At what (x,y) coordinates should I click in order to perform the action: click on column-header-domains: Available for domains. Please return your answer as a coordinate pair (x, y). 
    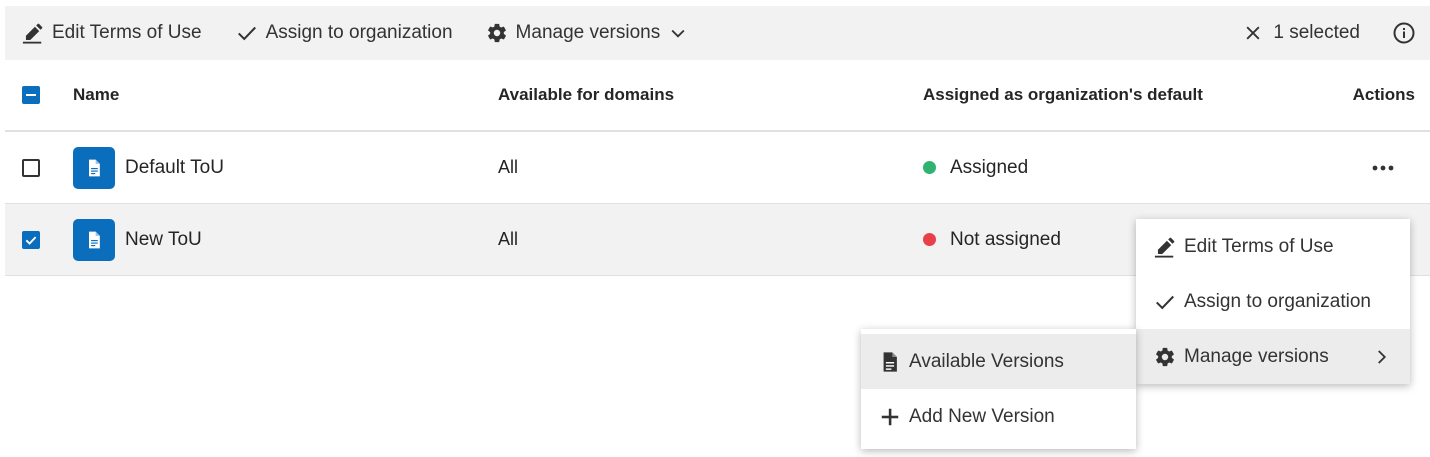
    Looking at the image, I should click on (586, 95).